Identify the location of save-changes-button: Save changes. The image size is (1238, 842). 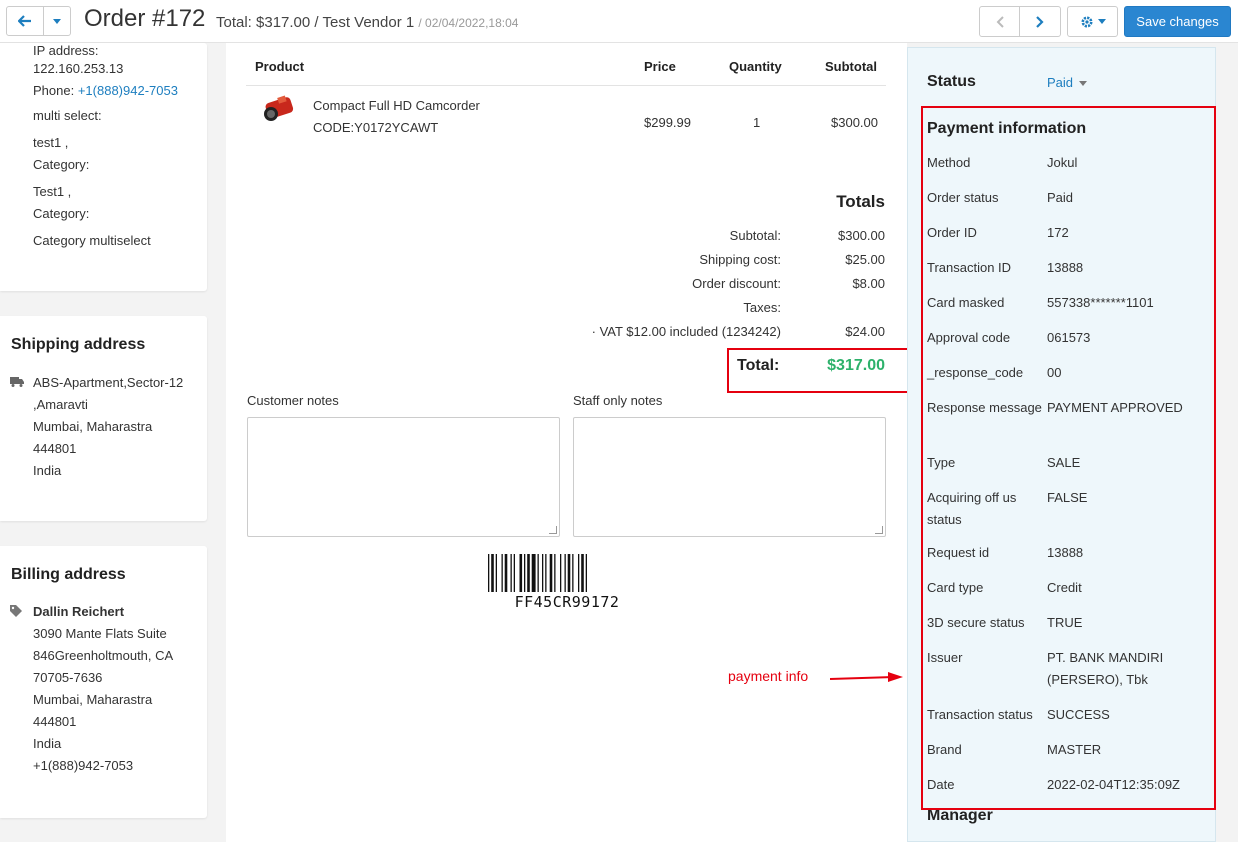
(1177, 21).